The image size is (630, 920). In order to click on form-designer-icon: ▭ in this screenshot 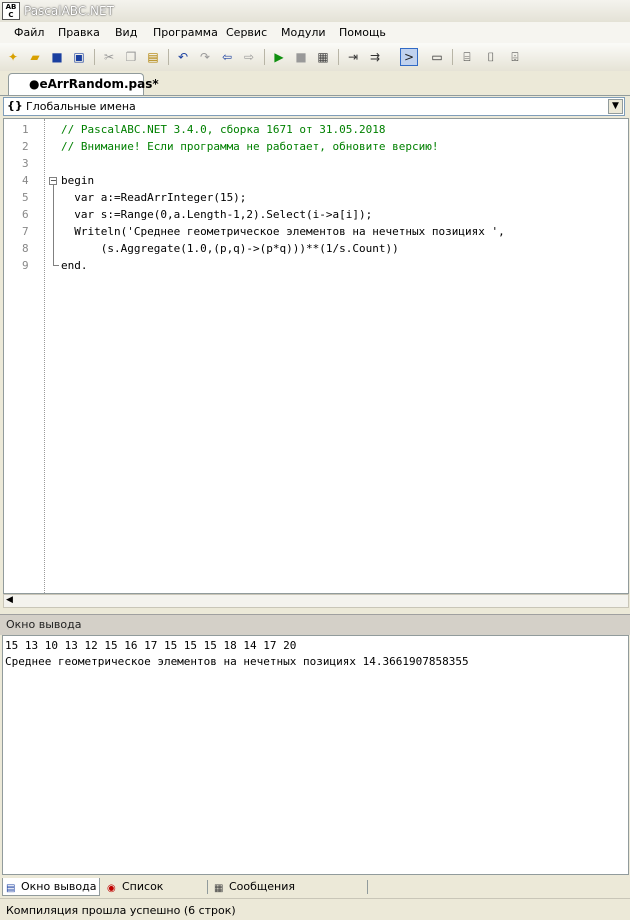, I will do `click(437, 57)`.